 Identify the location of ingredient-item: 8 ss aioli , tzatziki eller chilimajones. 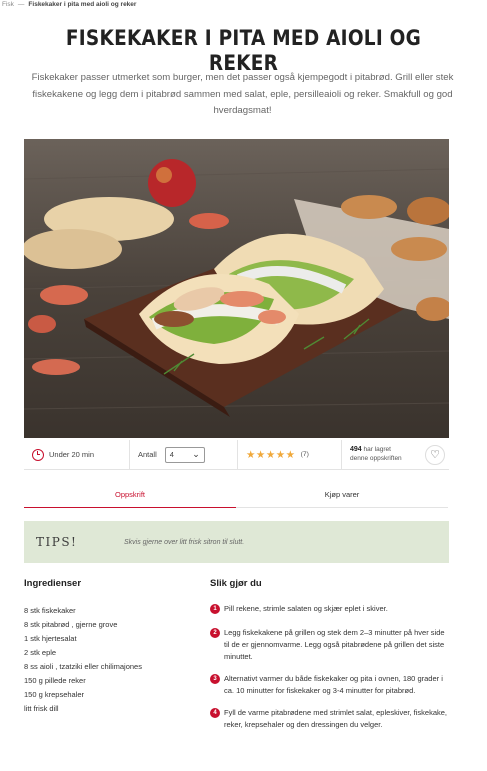
(83, 666).